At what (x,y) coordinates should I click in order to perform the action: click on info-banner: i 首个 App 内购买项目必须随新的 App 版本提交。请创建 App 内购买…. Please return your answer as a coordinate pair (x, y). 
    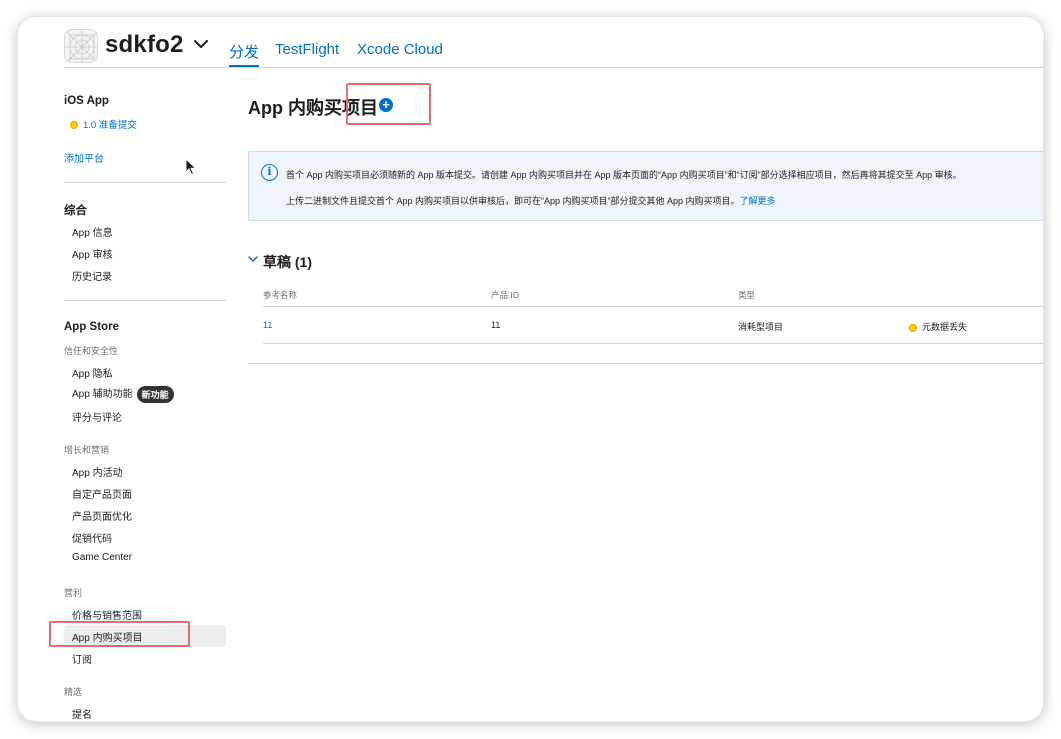
    Looking at the image, I should click on (645, 186).